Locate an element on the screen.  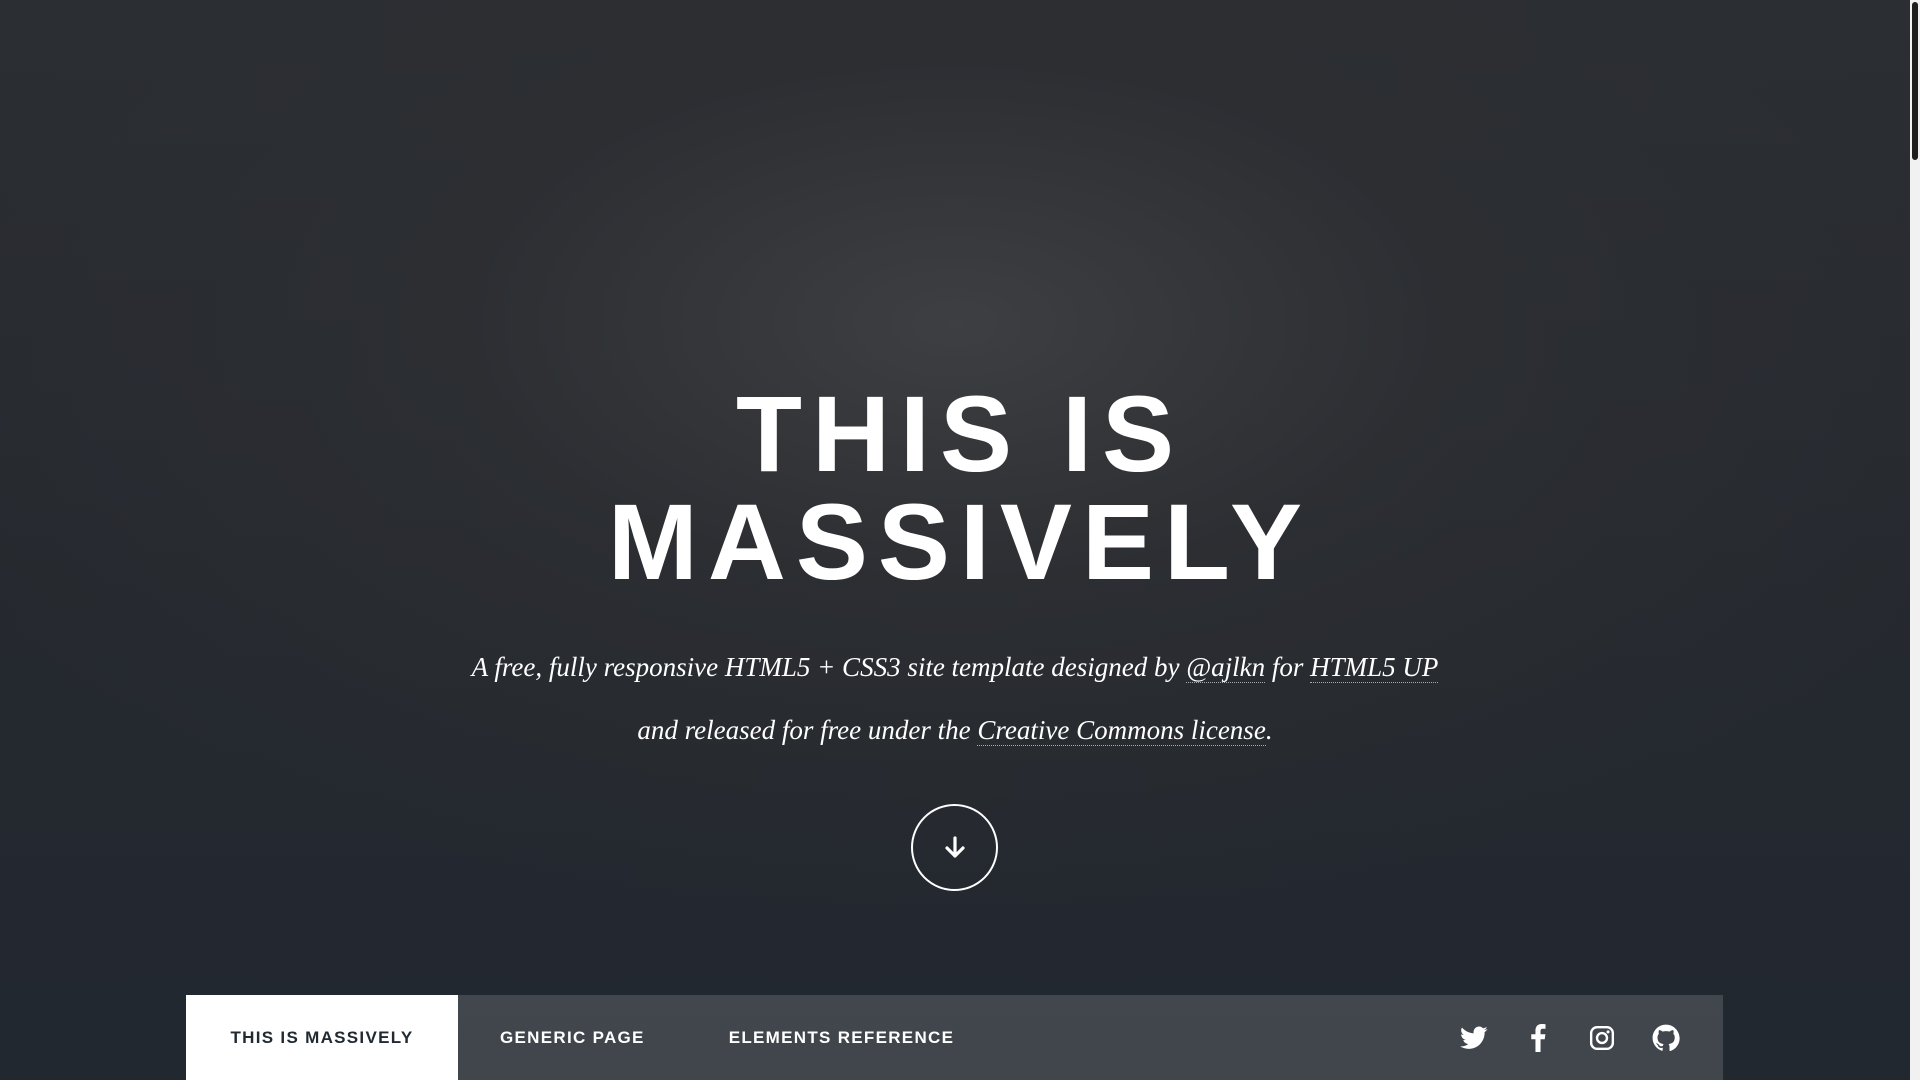
nav-item-elements-reference: ELEMENTS REFERENCE is located at coordinates (842, 1037).